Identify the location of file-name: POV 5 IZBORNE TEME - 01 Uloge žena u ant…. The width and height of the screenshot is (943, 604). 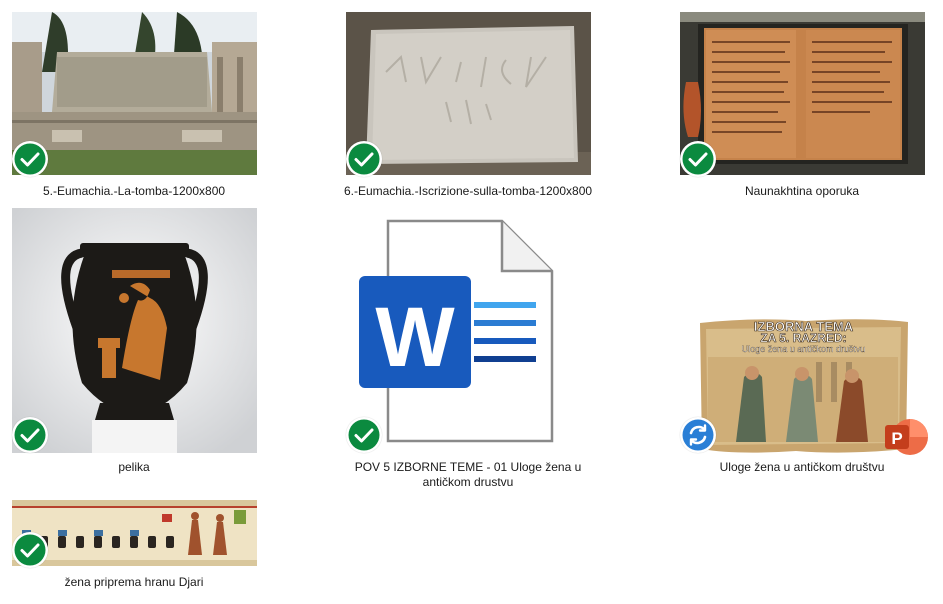
(468, 475).